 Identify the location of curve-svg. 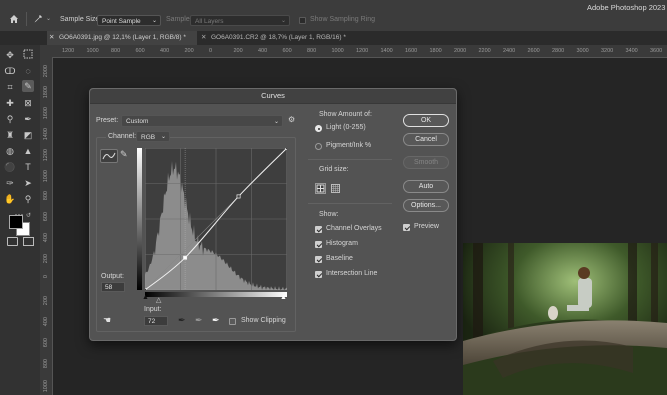
(216, 219).